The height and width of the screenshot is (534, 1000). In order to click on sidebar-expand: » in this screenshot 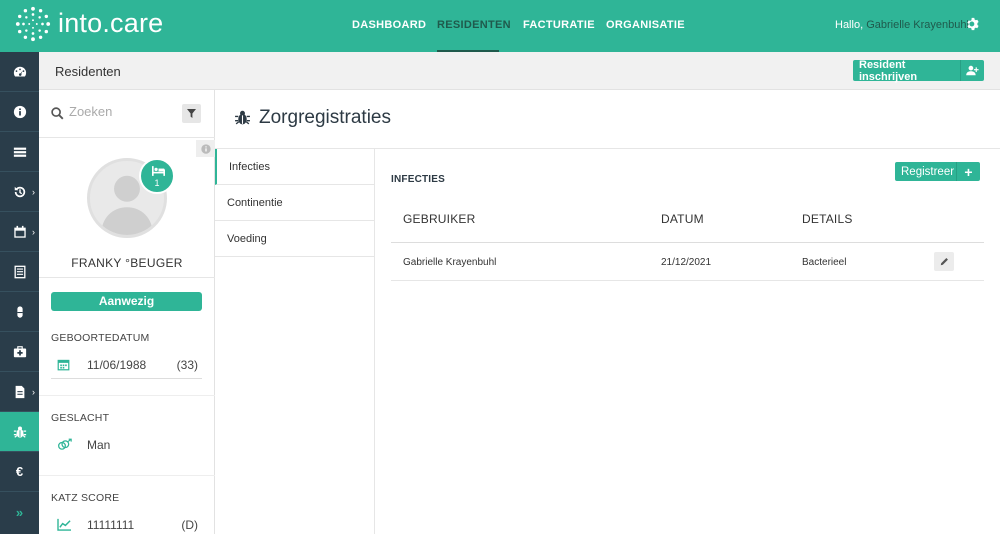, I will do `click(19, 512)`.